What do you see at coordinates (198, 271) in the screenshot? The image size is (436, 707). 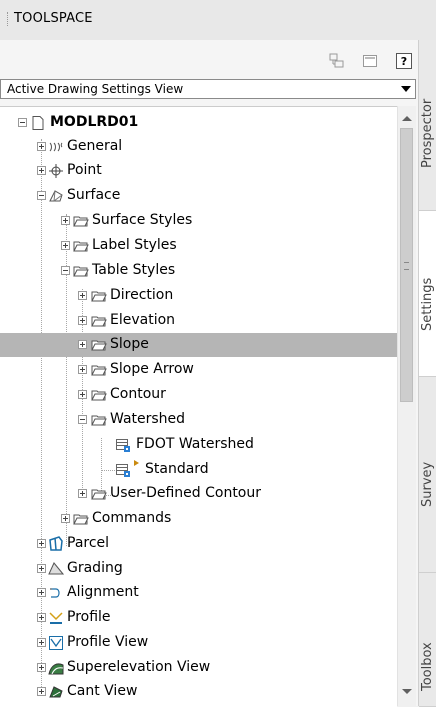 I see `tree-item-table-styles: Table Styles` at bounding box center [198, 271].